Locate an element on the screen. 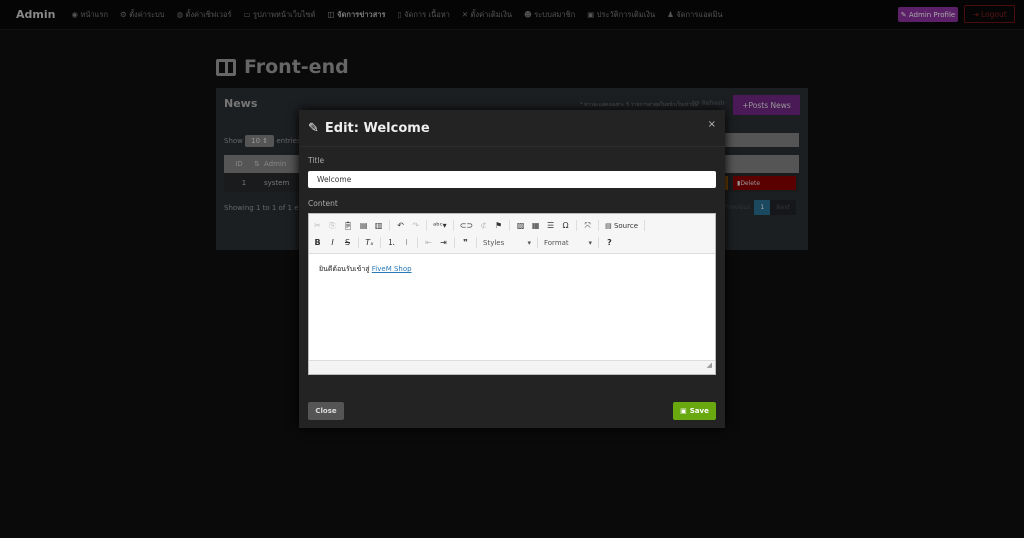 This screenshot has height=538, width=1024. page-title-text: Front-end is located at coordinates (296, 67).